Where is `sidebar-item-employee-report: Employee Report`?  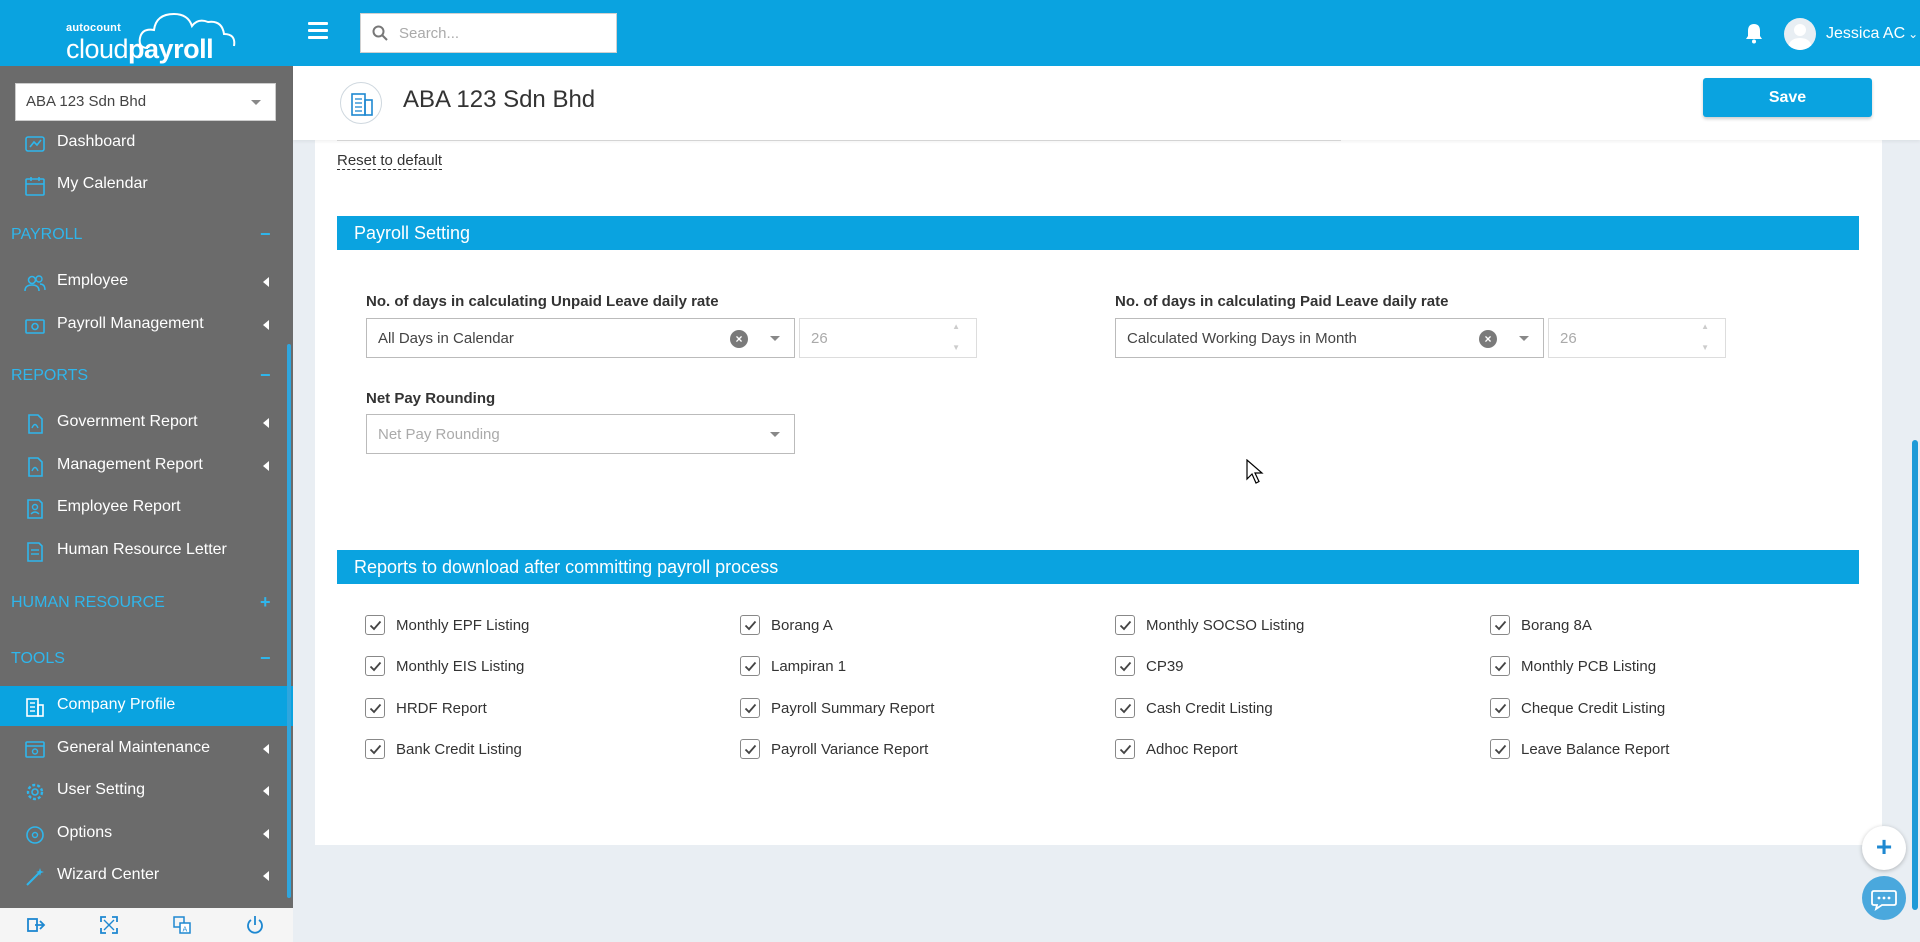
sidebar-item-employee-report: Employee Report is located at coordinates (146, 508).